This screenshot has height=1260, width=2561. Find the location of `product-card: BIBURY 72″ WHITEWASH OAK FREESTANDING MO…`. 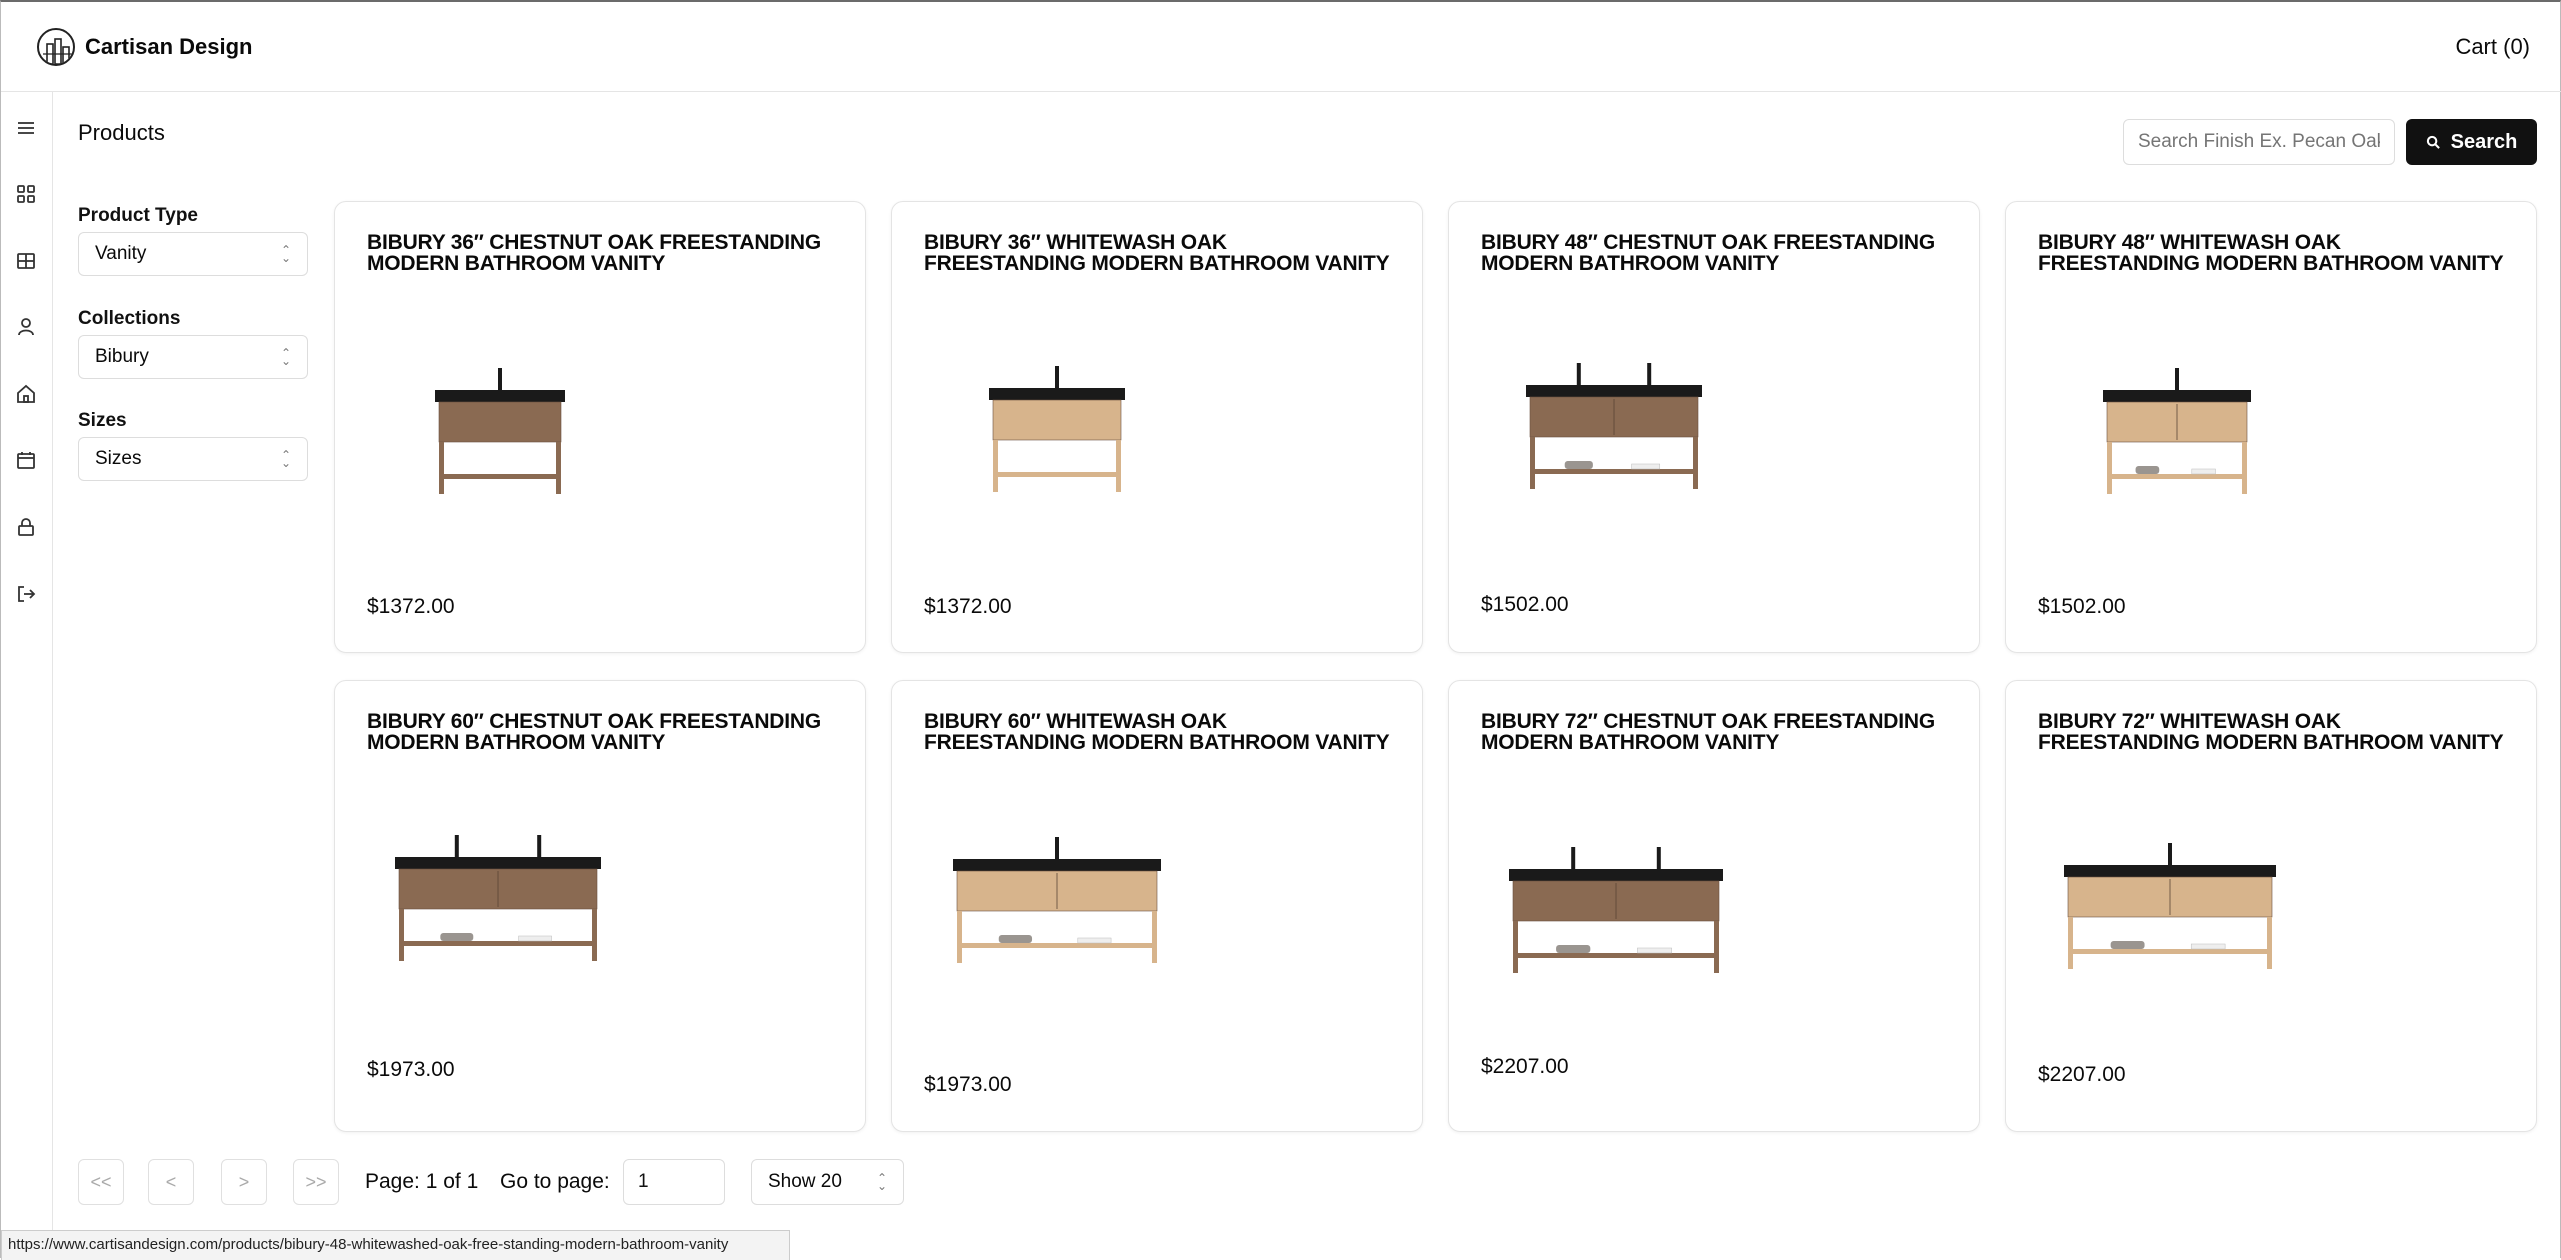

product-card: BIBURY 72″ WHITEWASH OAK FREESTANDING MO… is located at coordinates (2271, 906).